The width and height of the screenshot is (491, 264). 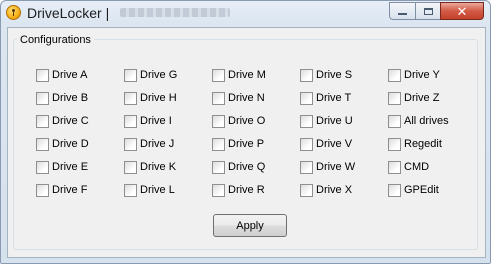 I want to click on checkbox-drive-x: Drive X, so click(x=326, y=190).